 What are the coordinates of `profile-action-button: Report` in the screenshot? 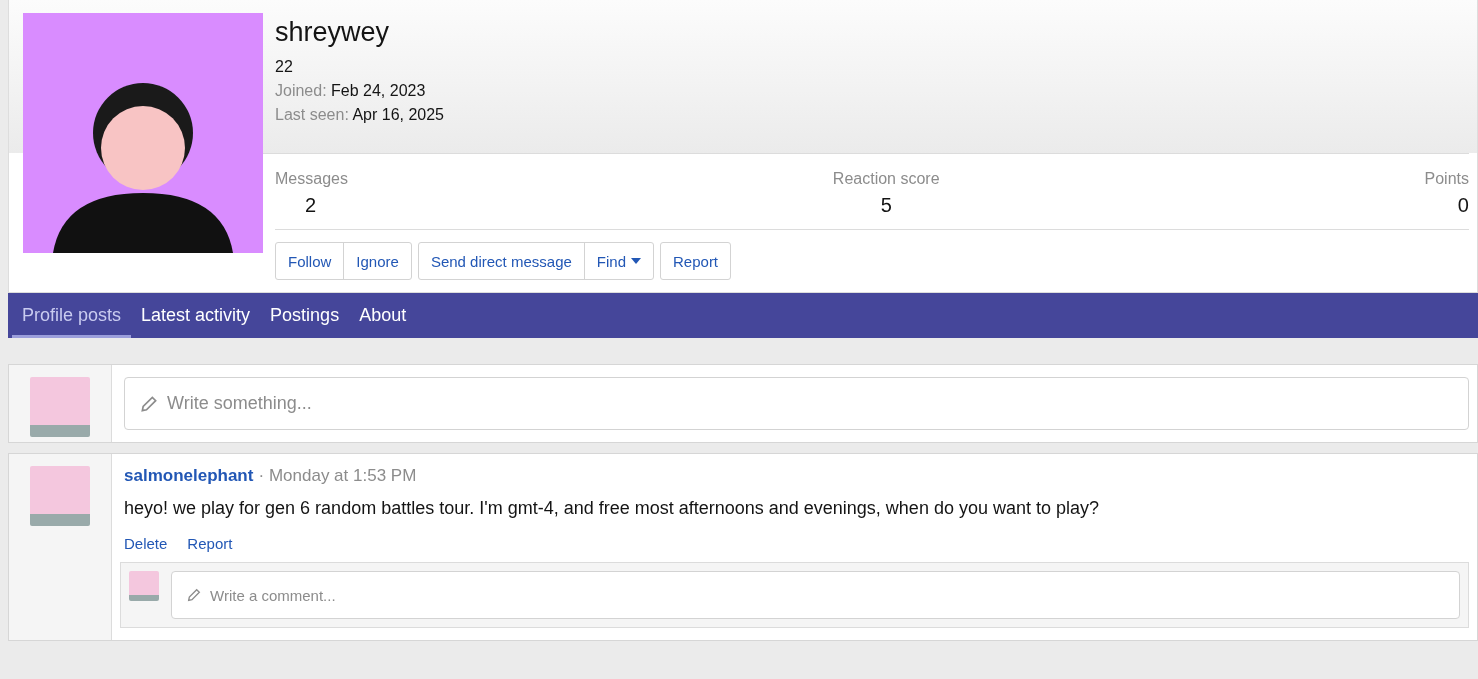 It's located at (696, 261).